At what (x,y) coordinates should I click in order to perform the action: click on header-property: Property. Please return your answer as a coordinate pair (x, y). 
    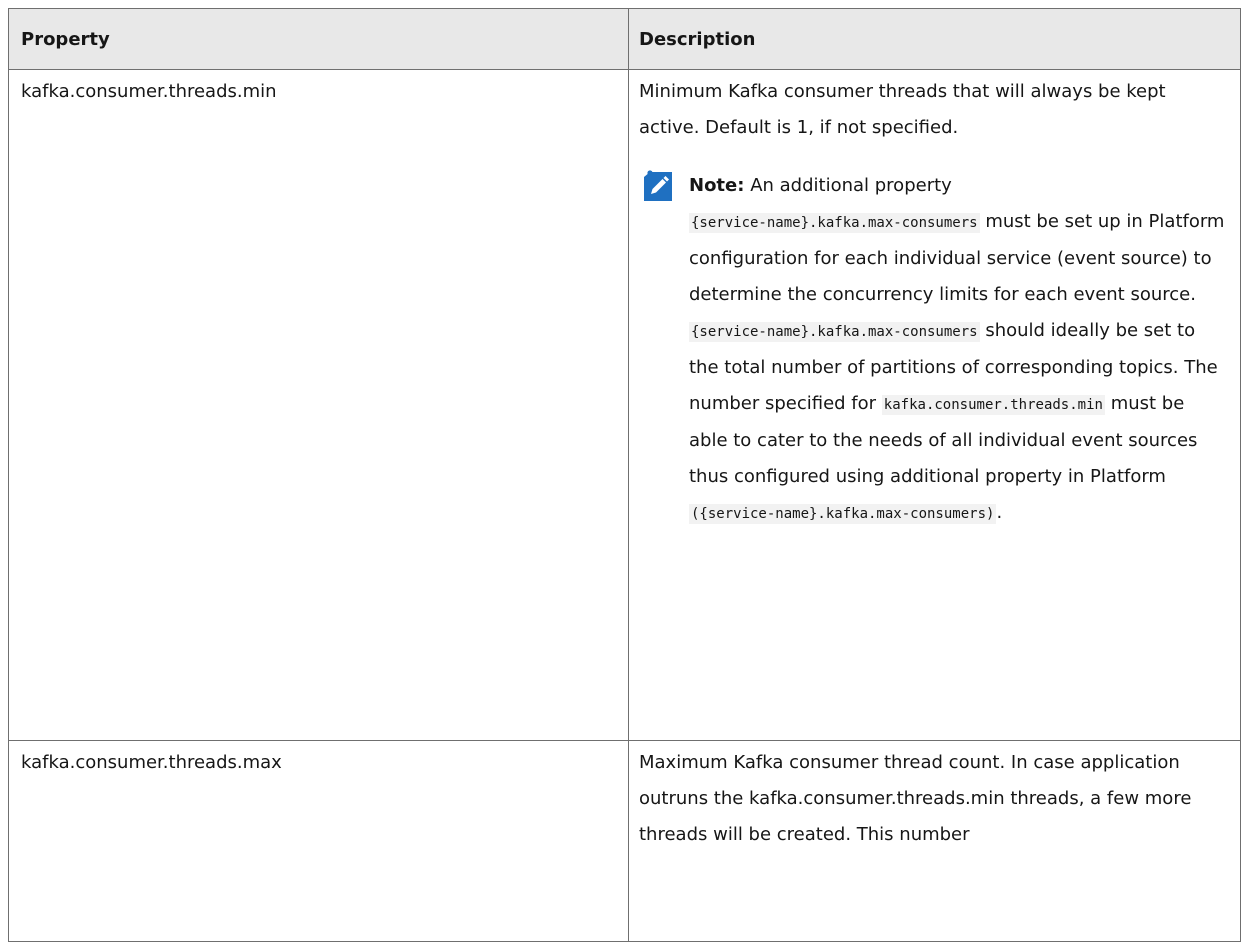
    Looking at the image, I should click on (318, 39).